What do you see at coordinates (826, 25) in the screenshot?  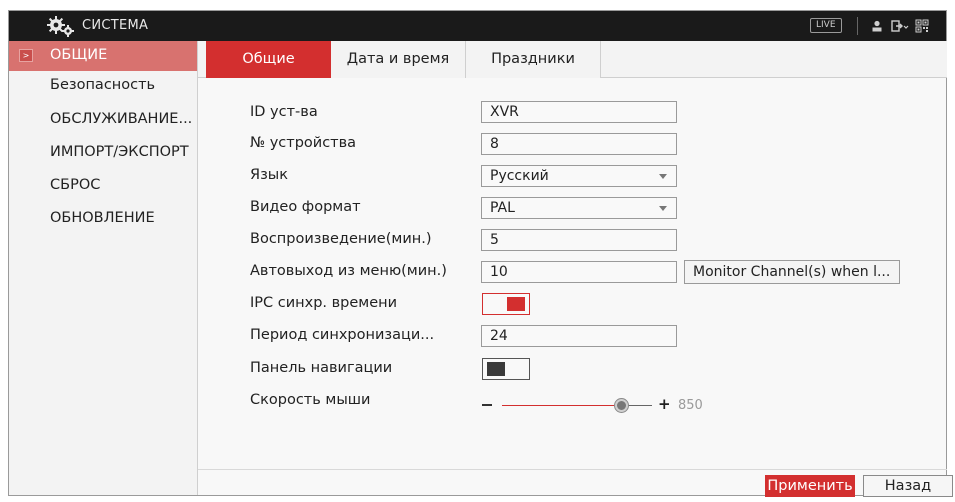 I see `live-button: LIVE` at bounding box center [826, 25].